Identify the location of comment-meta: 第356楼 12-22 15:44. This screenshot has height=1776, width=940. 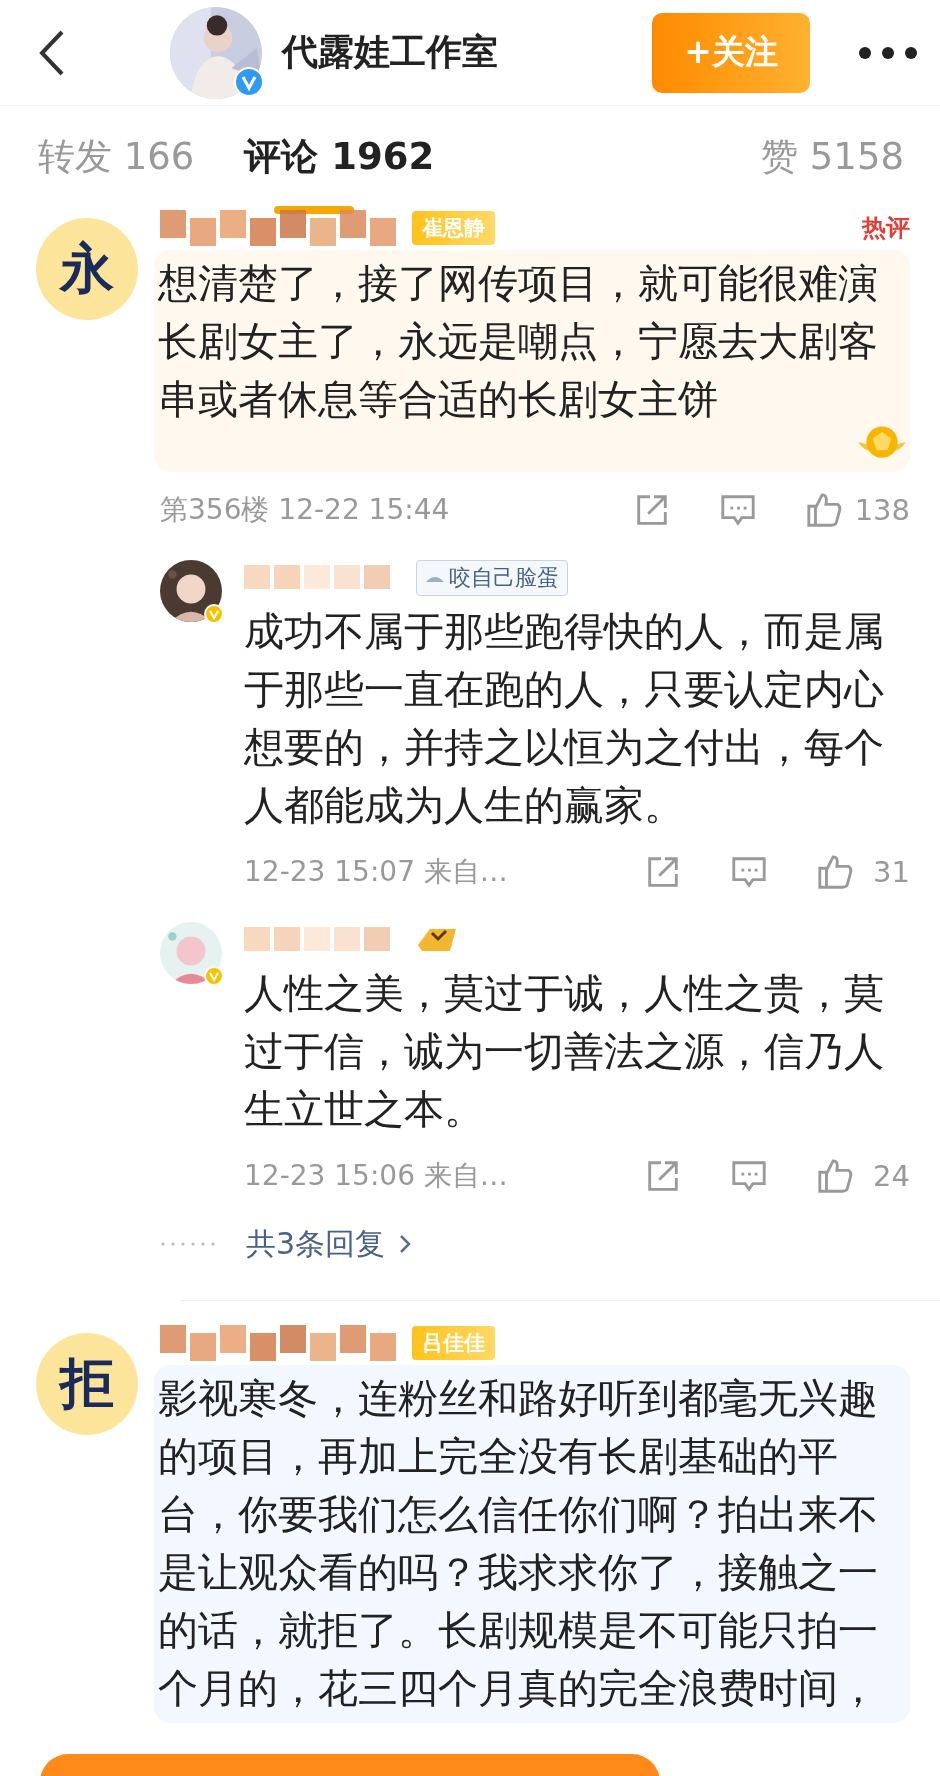
(305, 510).